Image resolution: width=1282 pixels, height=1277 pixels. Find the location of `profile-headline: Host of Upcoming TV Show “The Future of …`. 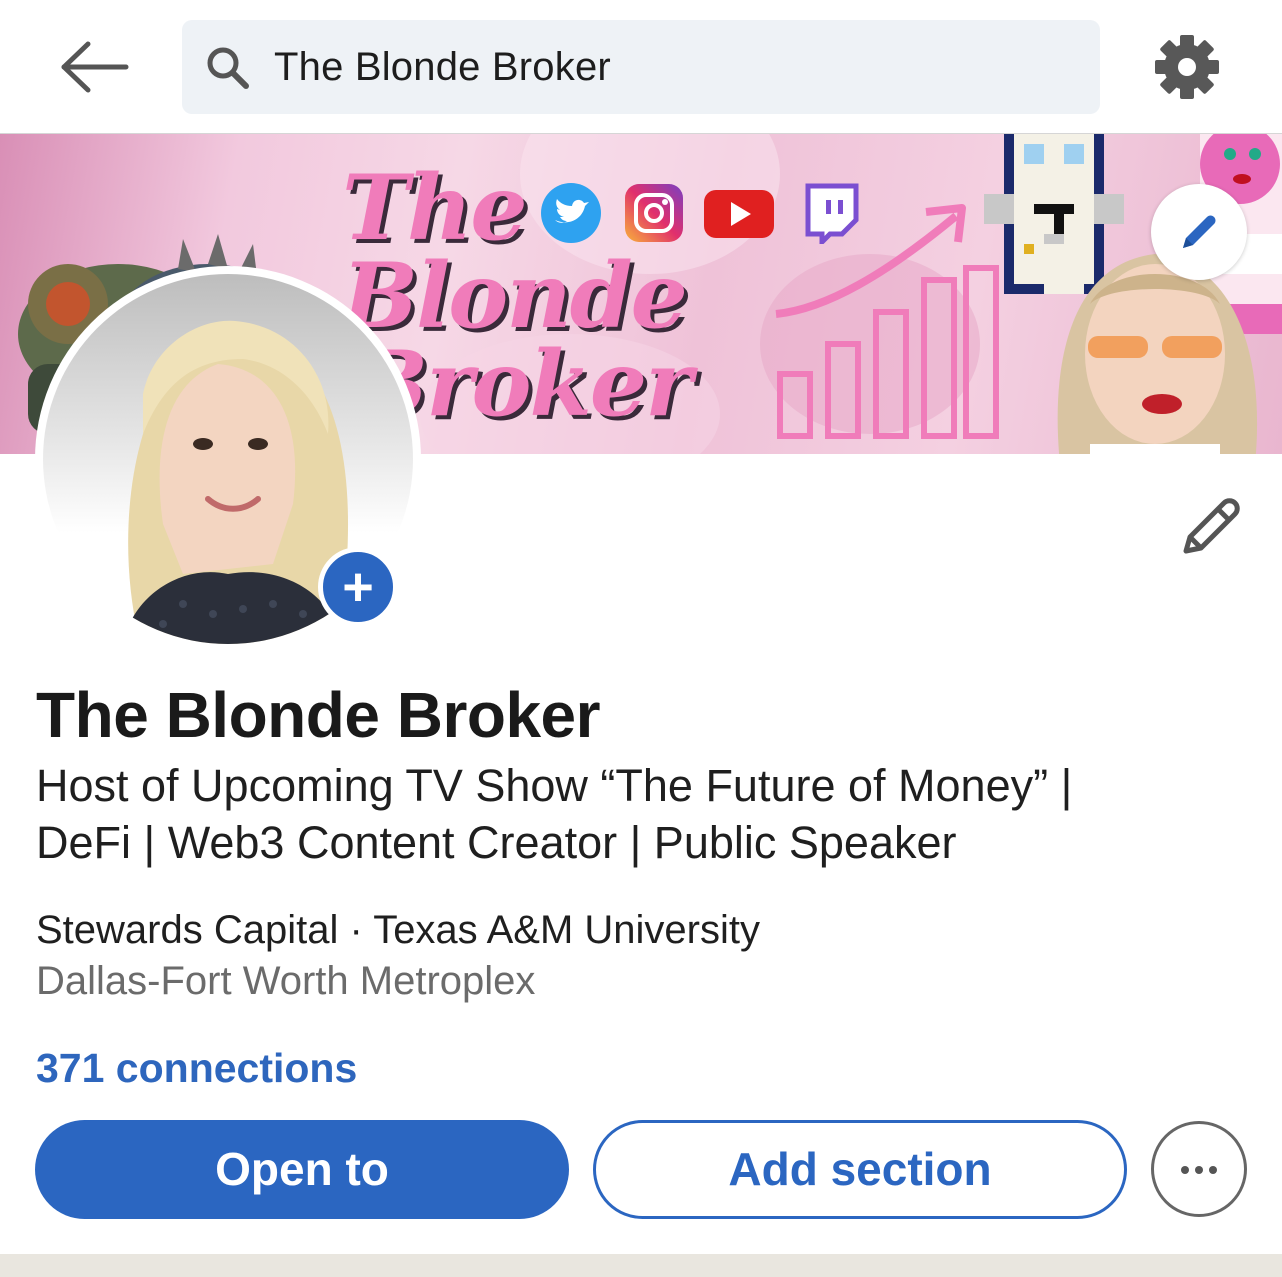

profile-headline: Host of Upcoming TV Show “The Future of … is located at coordinates (636, 814).